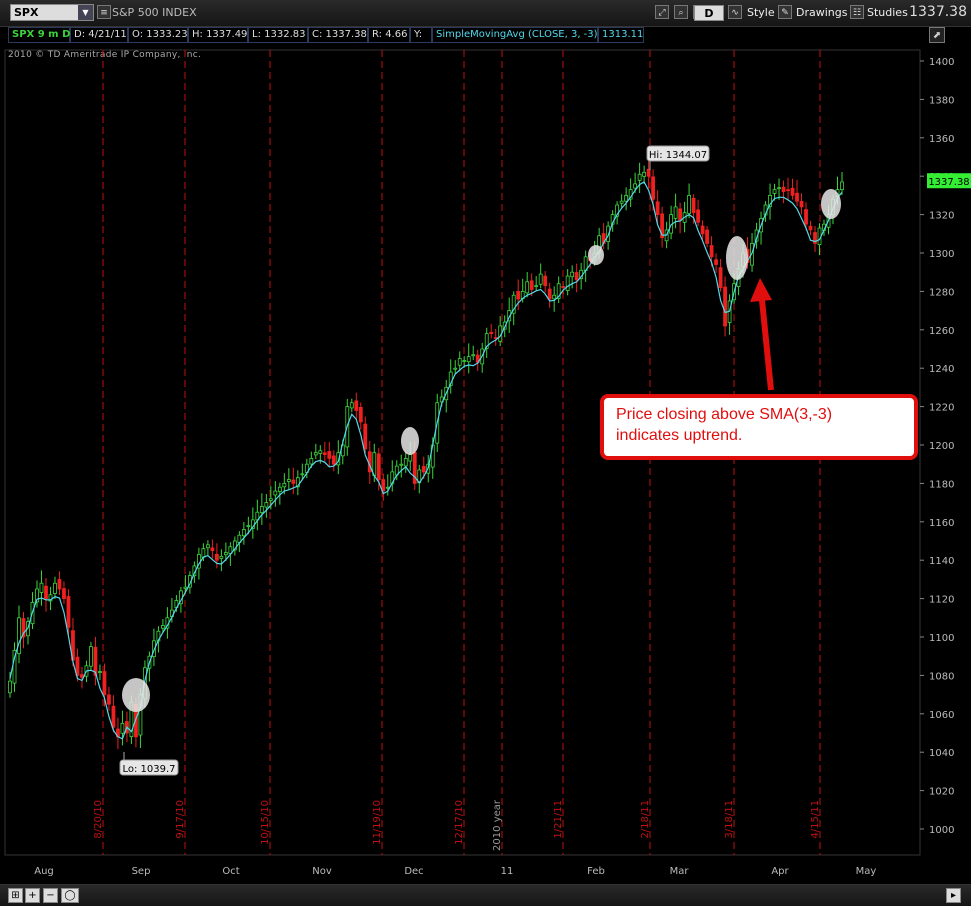 Image resolution: width=971 pixels, height=906 pixels. What do you see at coordinates (679, 435) in the screenshot?
I see `callout-line-2: indicates uptrend.` at bounding box center [679, 435].